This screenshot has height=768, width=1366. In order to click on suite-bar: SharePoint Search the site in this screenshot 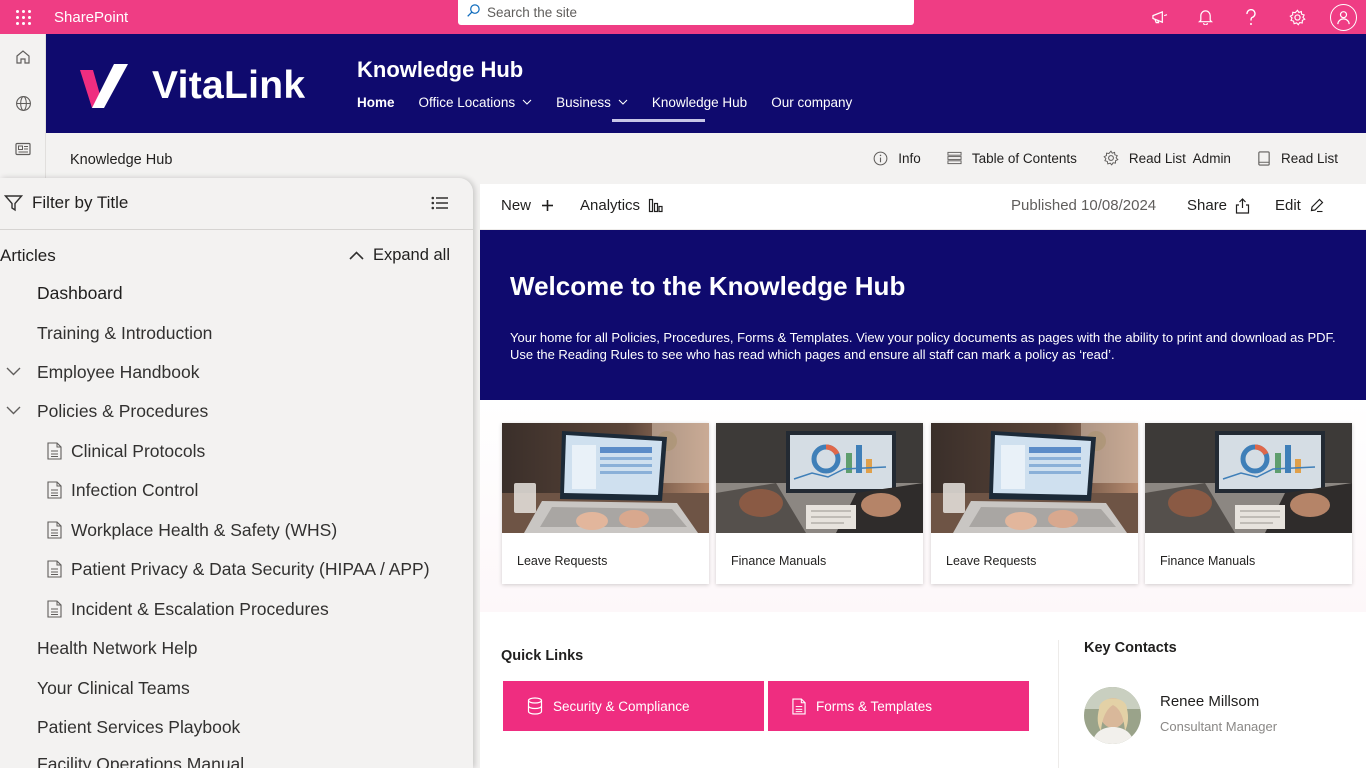, I will do `click(683, 17)`.